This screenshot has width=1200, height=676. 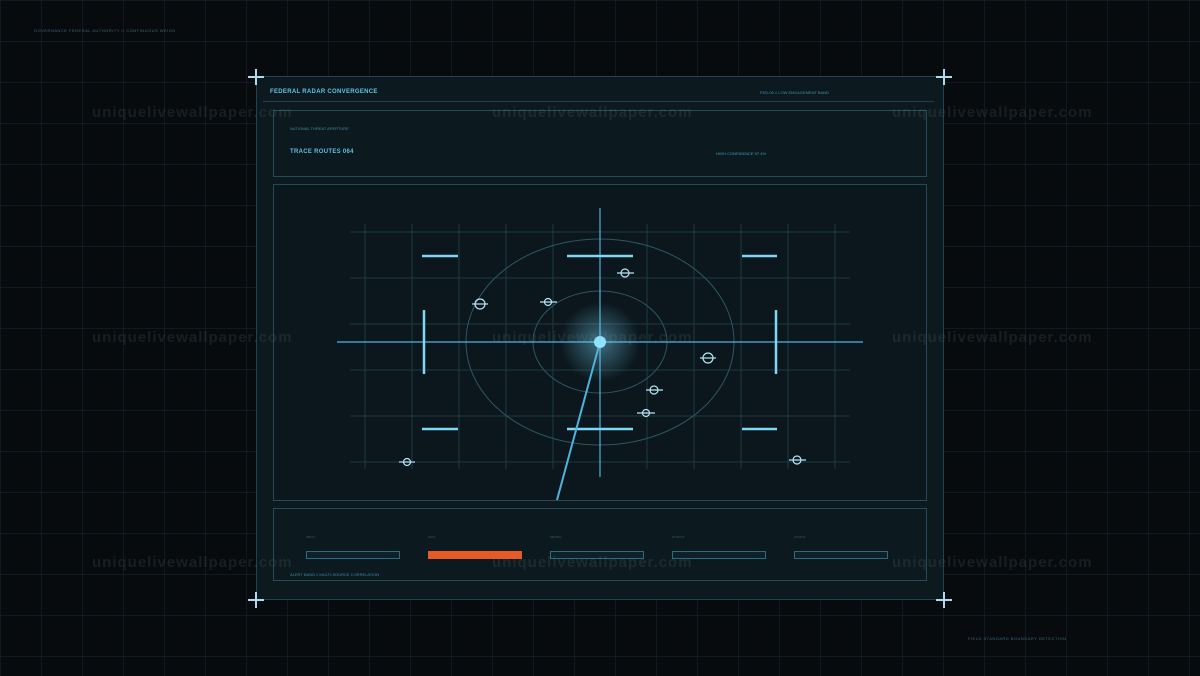 What do you see at coordinates (319, 128) in the screenshot?
I see `aperture-label: NATIONAL THREAT APERTURE` at bounding box center [319, 128].